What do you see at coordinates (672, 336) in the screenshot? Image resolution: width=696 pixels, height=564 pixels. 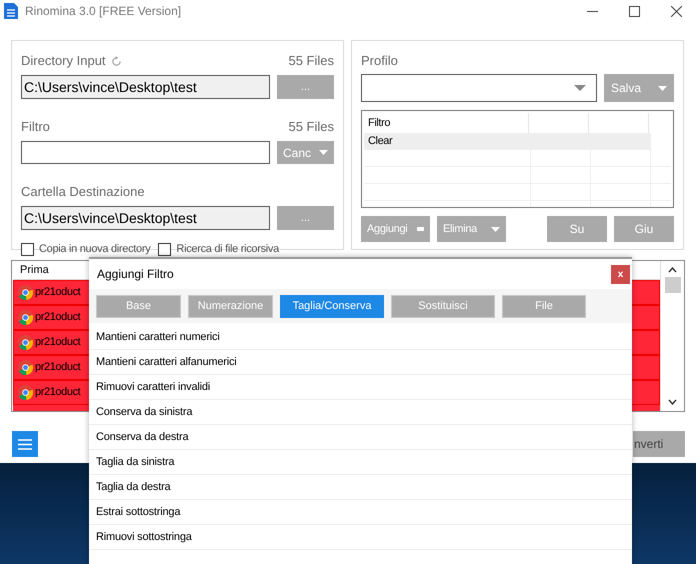 I see `scrollbar` at bounding box center [672, 336].